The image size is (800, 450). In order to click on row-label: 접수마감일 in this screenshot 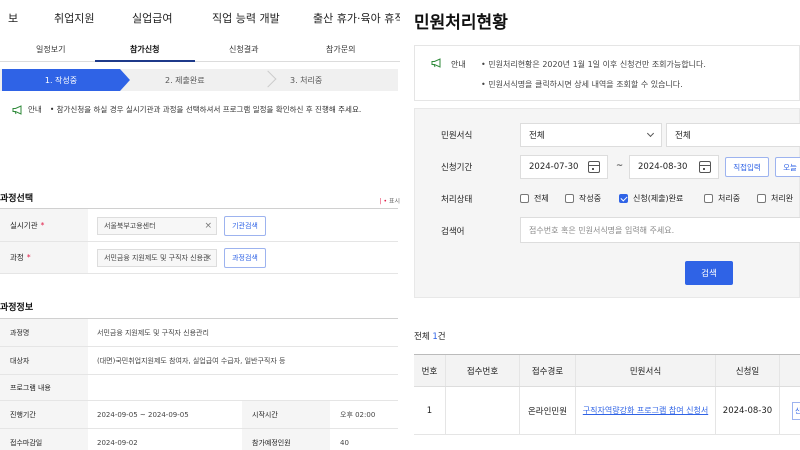, I will do `click(44, 439)`.